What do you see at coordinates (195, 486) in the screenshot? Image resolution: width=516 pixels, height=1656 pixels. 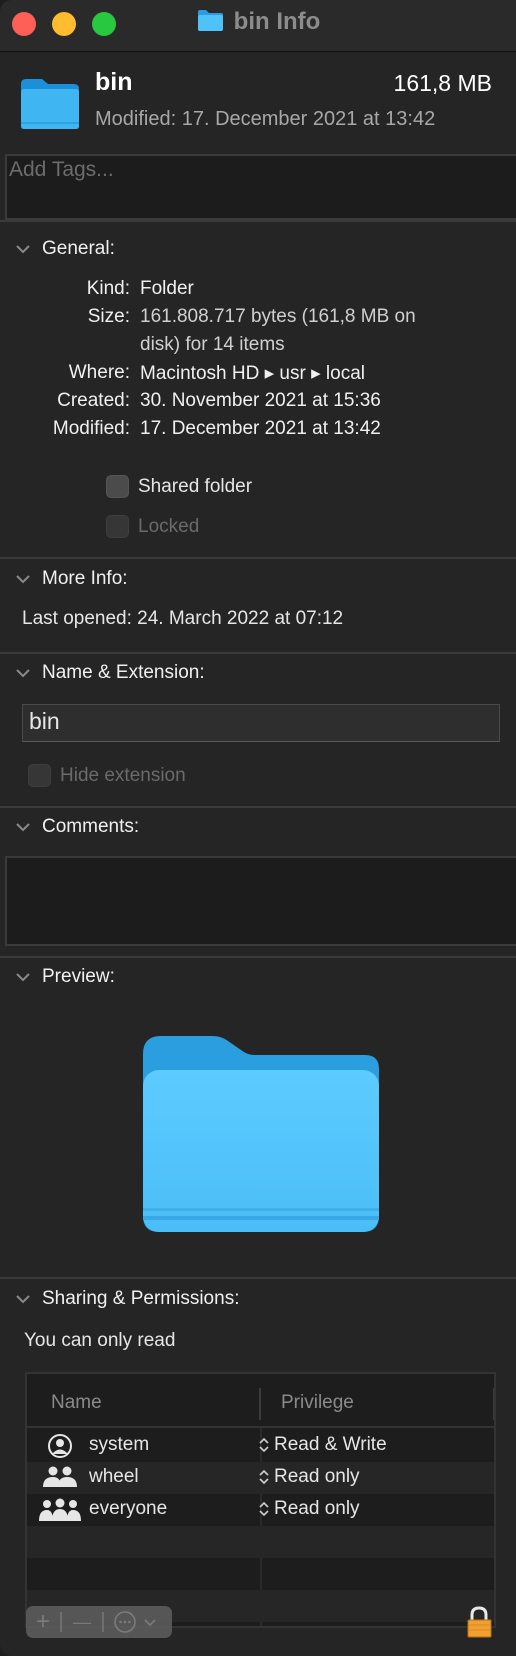 I see `checkbox-label: Shared folder` at bounding box center [195, 486].